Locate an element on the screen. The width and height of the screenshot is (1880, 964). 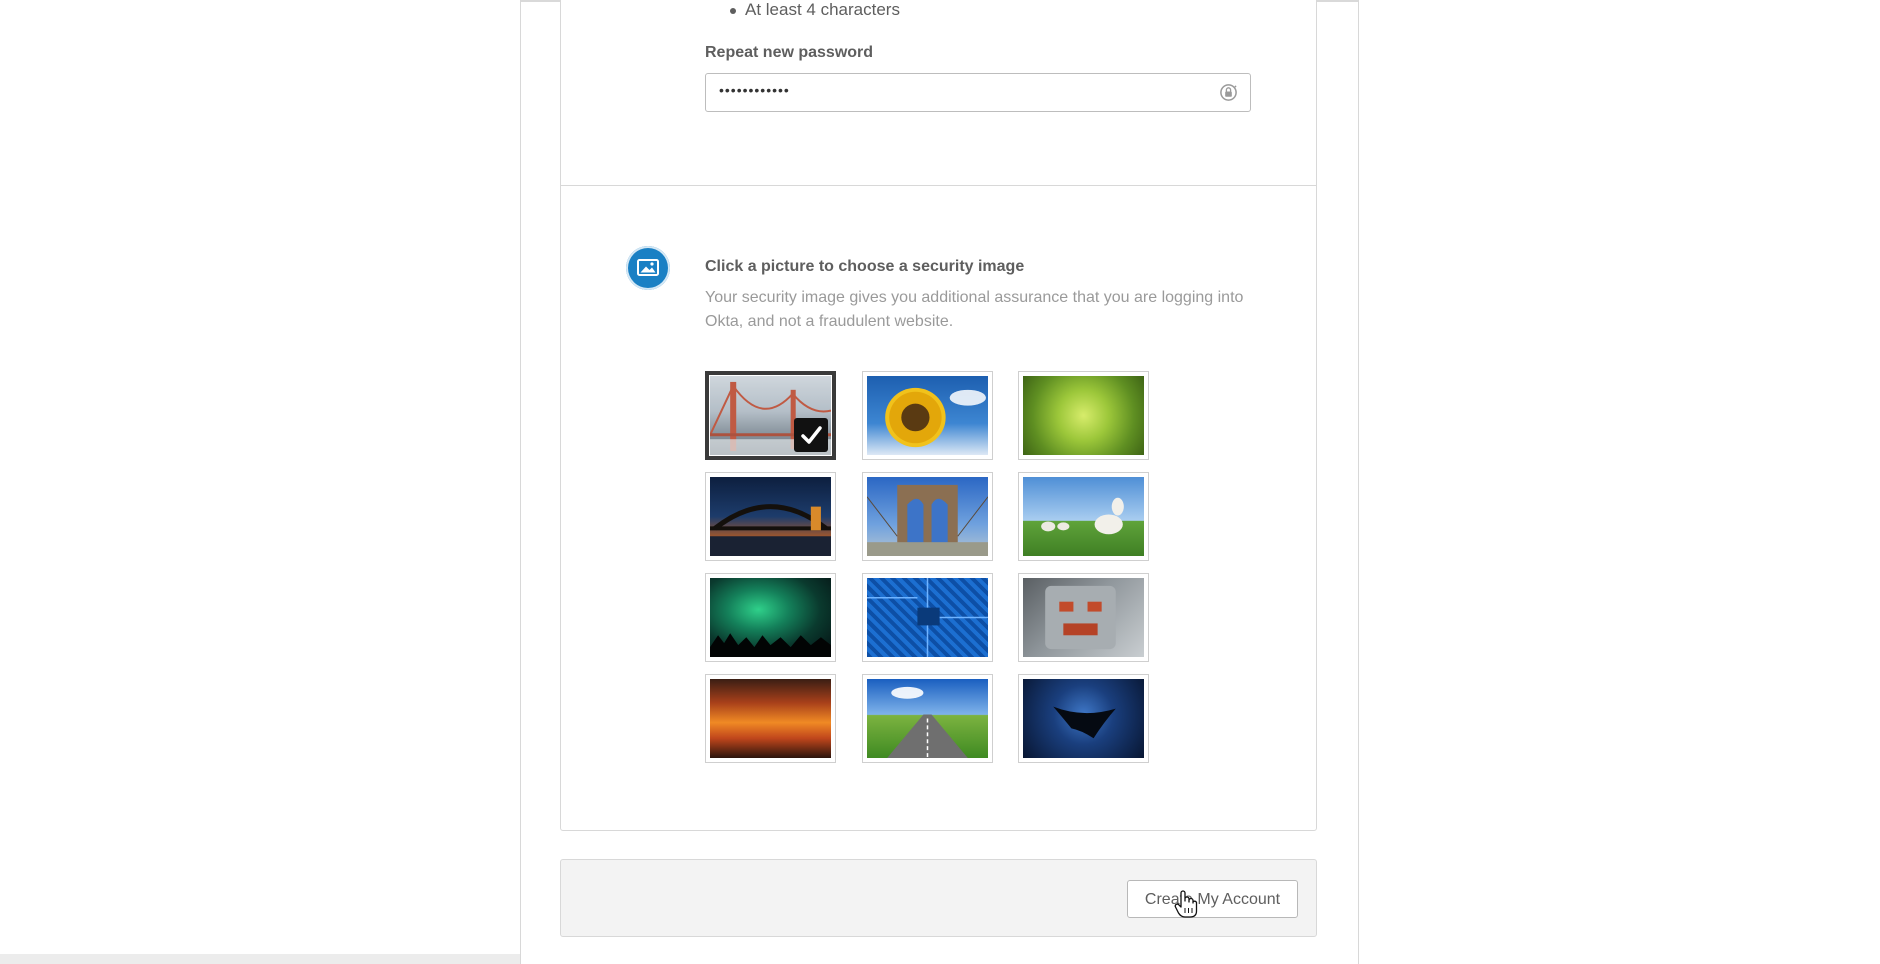
security-image-circuit-board is located at coordinates (927, 617).